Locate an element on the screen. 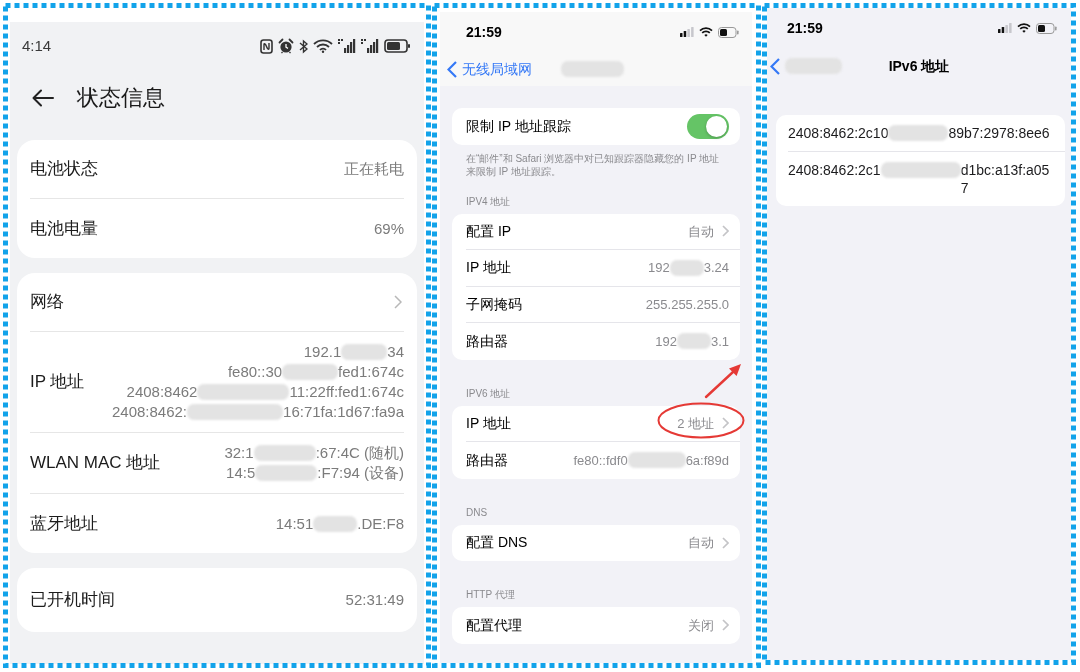 The image size is (1080, 672). setting-value: 11:22ff:fed1:674c is located at coordinates (346, 392).